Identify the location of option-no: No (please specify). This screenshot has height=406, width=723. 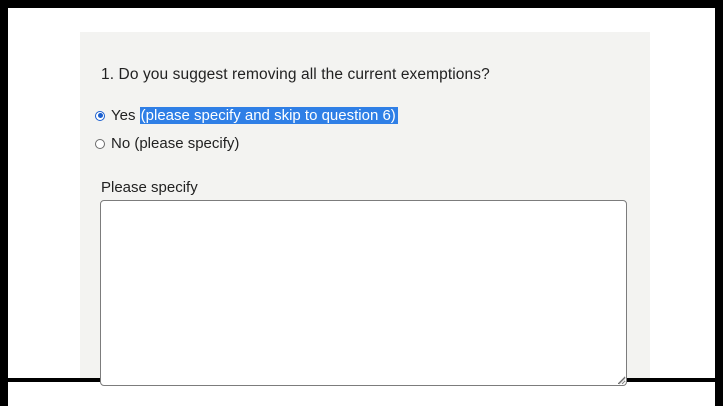
(167, 143).